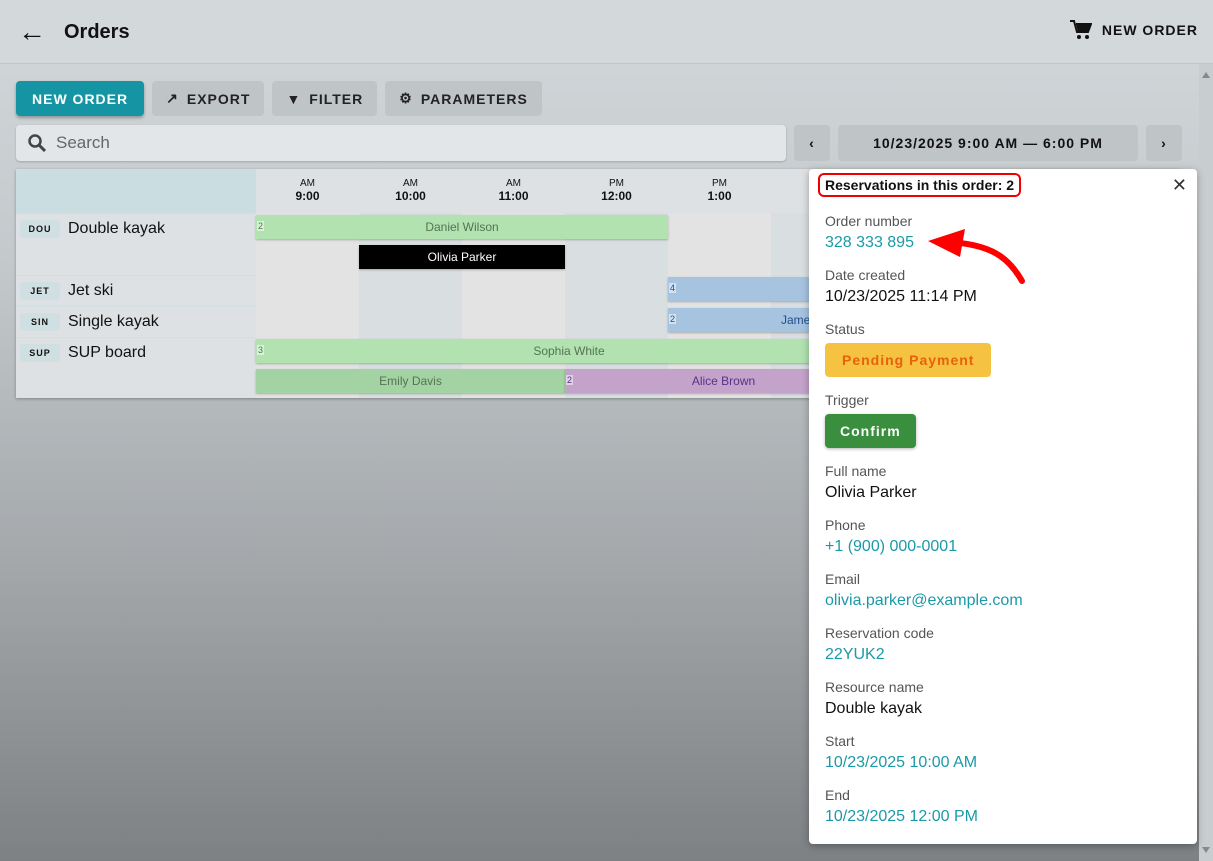 Image resolution: width=1213 pixels, height=861 pixels. Describe the element at coordinates (40, 291) in the screenshot. I see `resource-code: JET` at that location.